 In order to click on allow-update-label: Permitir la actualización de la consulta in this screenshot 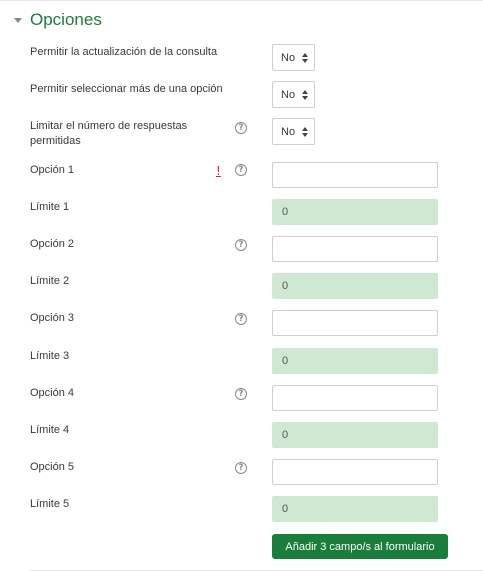, I will do `click(124, 52)`.